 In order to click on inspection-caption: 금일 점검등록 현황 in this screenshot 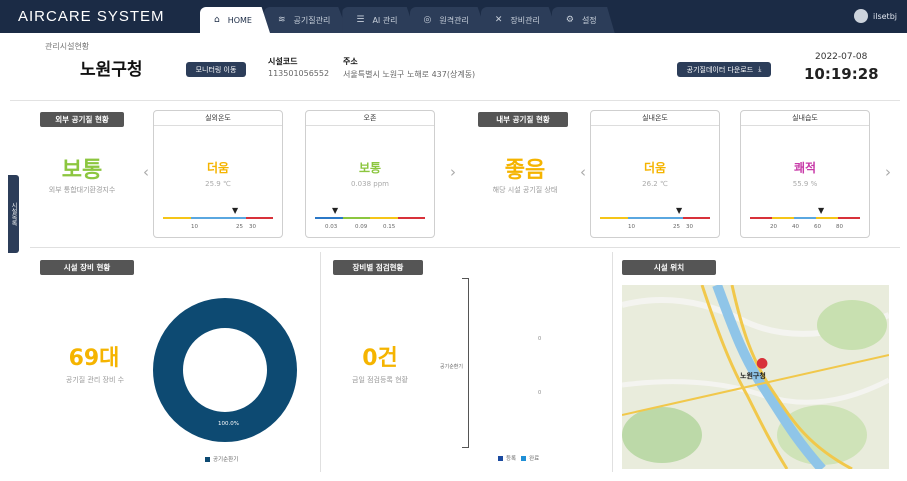, I will do `click(380, 380)`.